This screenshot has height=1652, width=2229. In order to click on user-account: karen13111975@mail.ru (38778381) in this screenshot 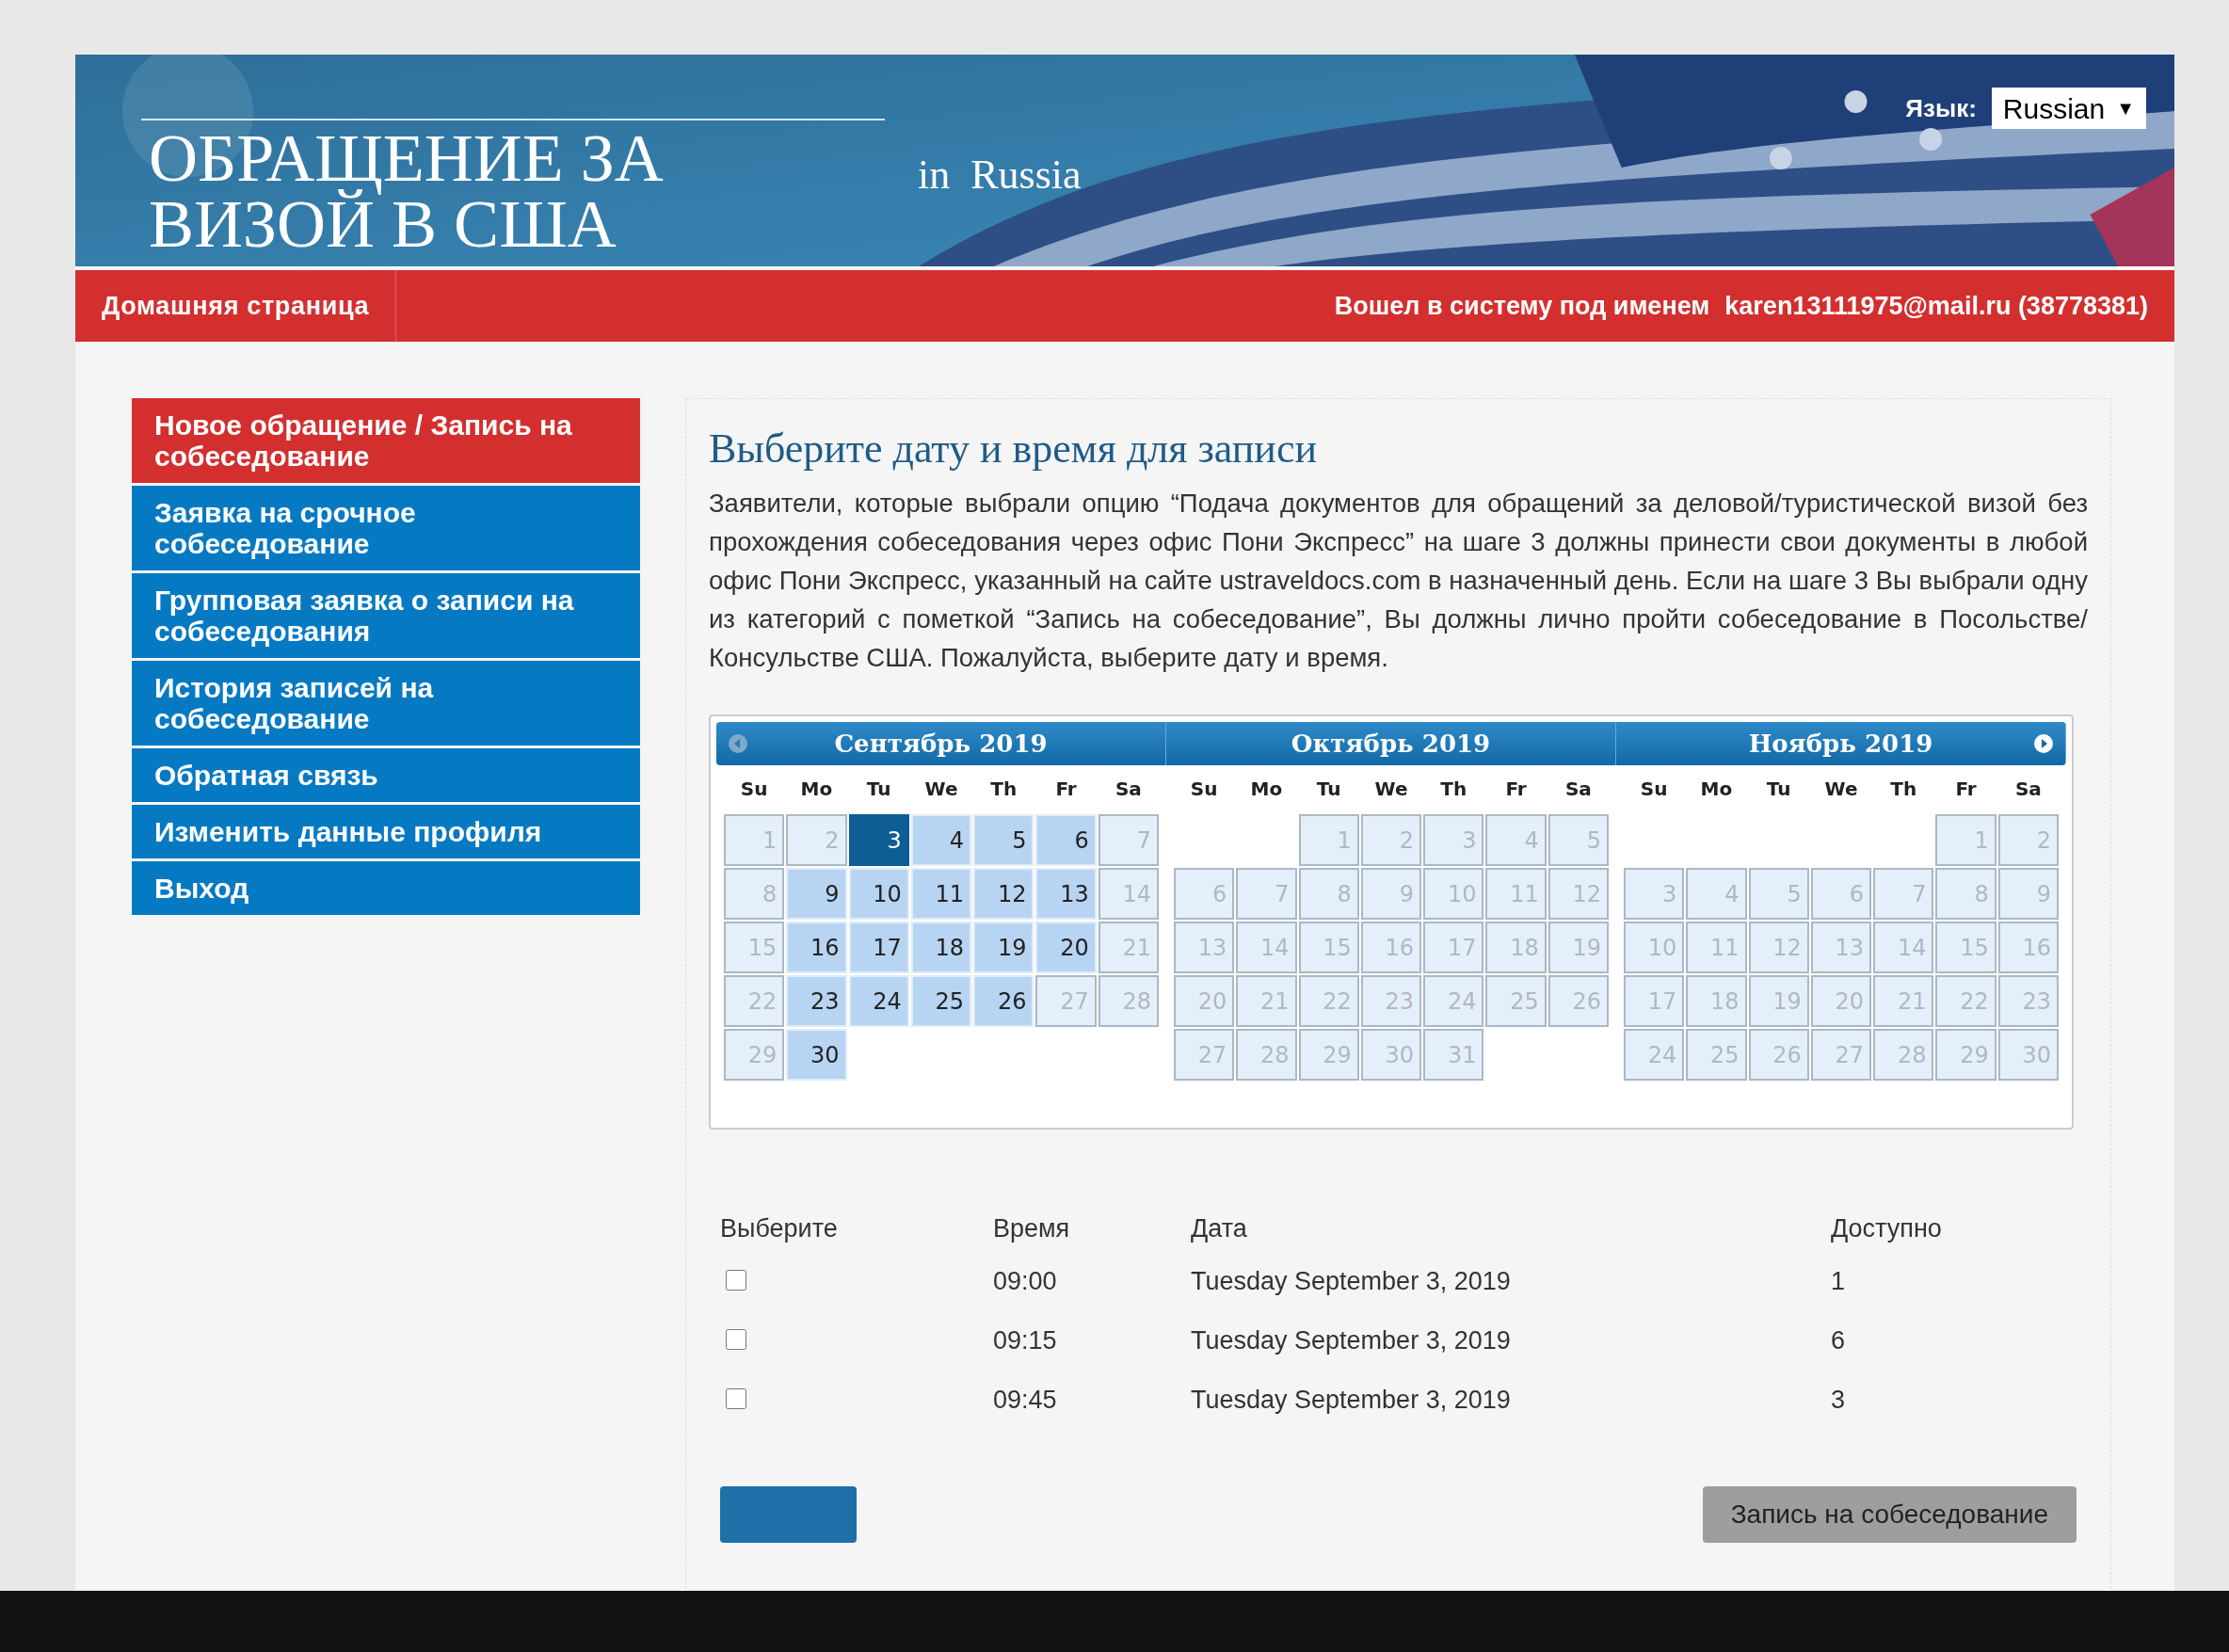, I will do `click(1936, 306)`.